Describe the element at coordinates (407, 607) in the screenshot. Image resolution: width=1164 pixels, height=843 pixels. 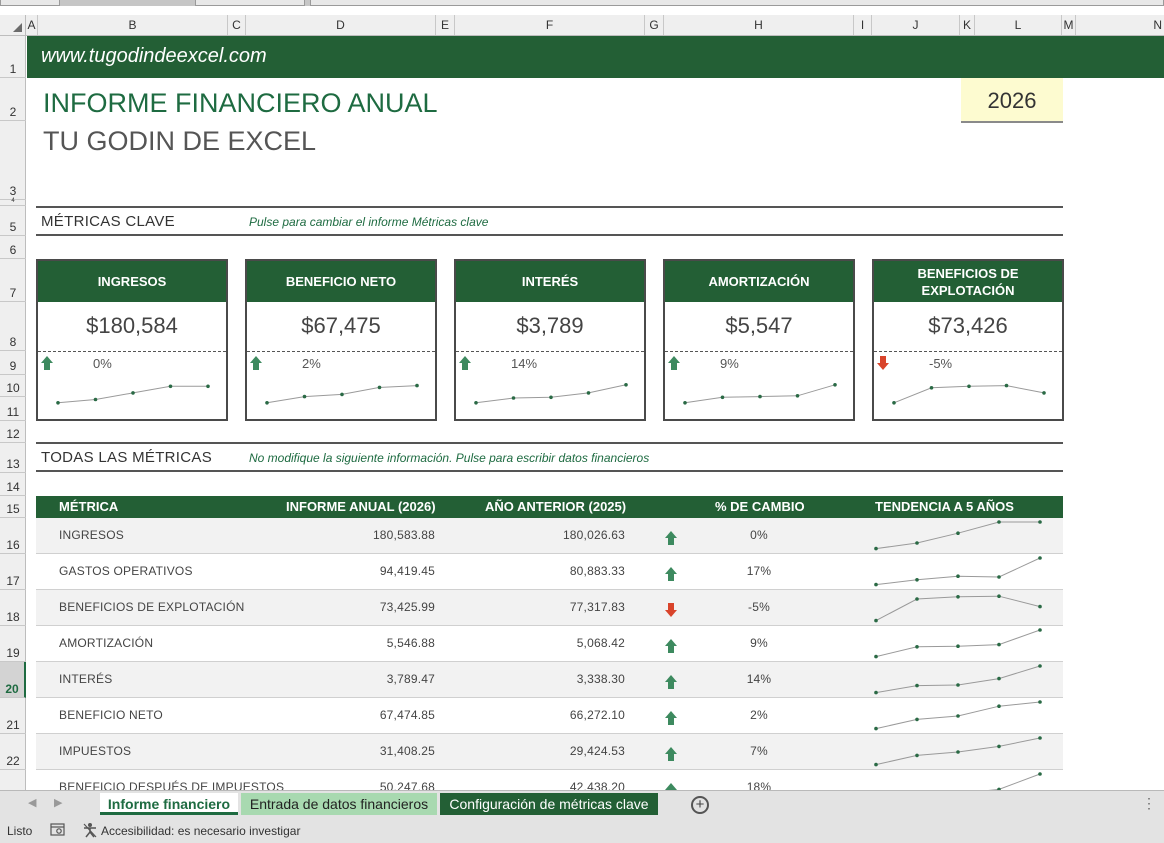
I see `metric-current: 73,425.99` at that location.